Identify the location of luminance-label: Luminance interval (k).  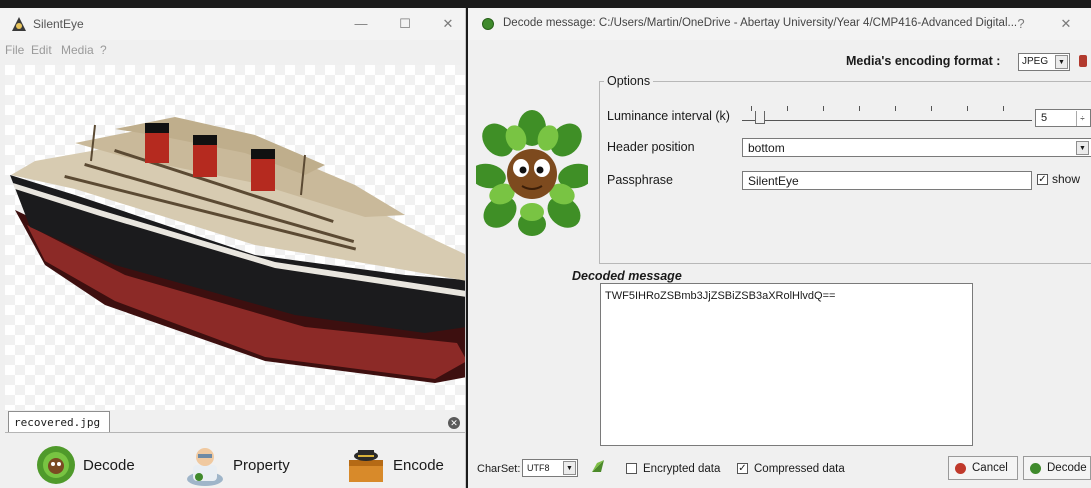
(668, 116).